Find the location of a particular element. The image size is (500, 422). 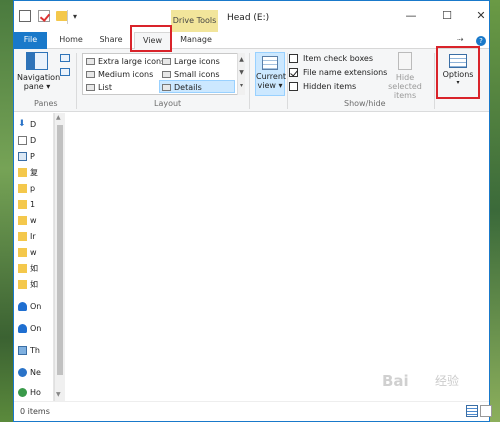

details-pane-icon is located at coordinates (65, 72).